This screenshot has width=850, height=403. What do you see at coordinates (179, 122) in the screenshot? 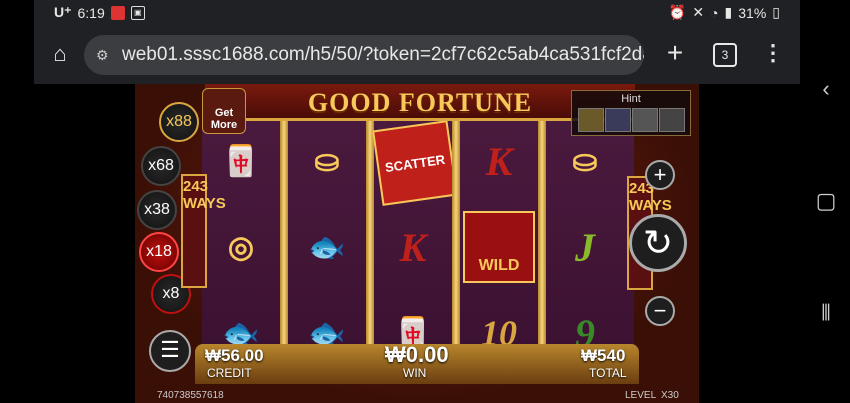
I see `multiplier-x88: x88` at bounding box center [179, 122].